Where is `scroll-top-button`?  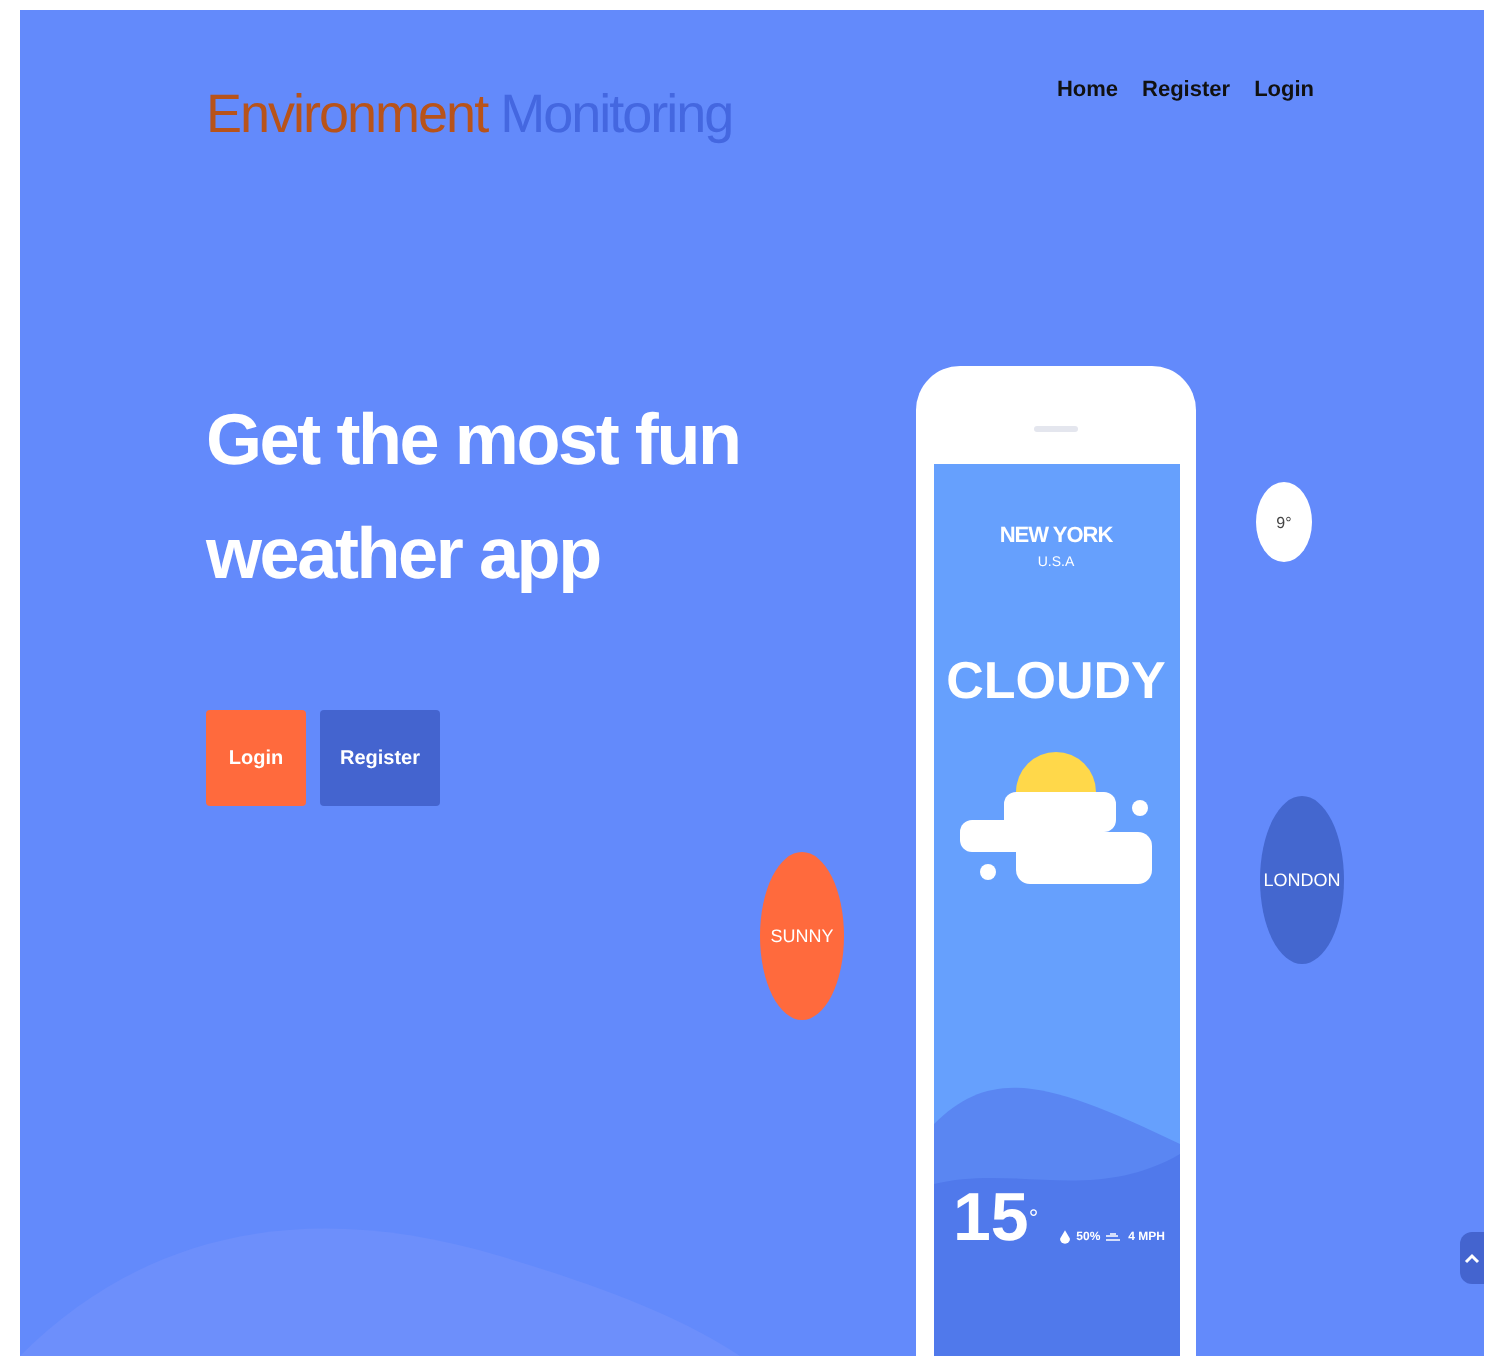
scroll-top-button is located at coordinates (1472, 1258).